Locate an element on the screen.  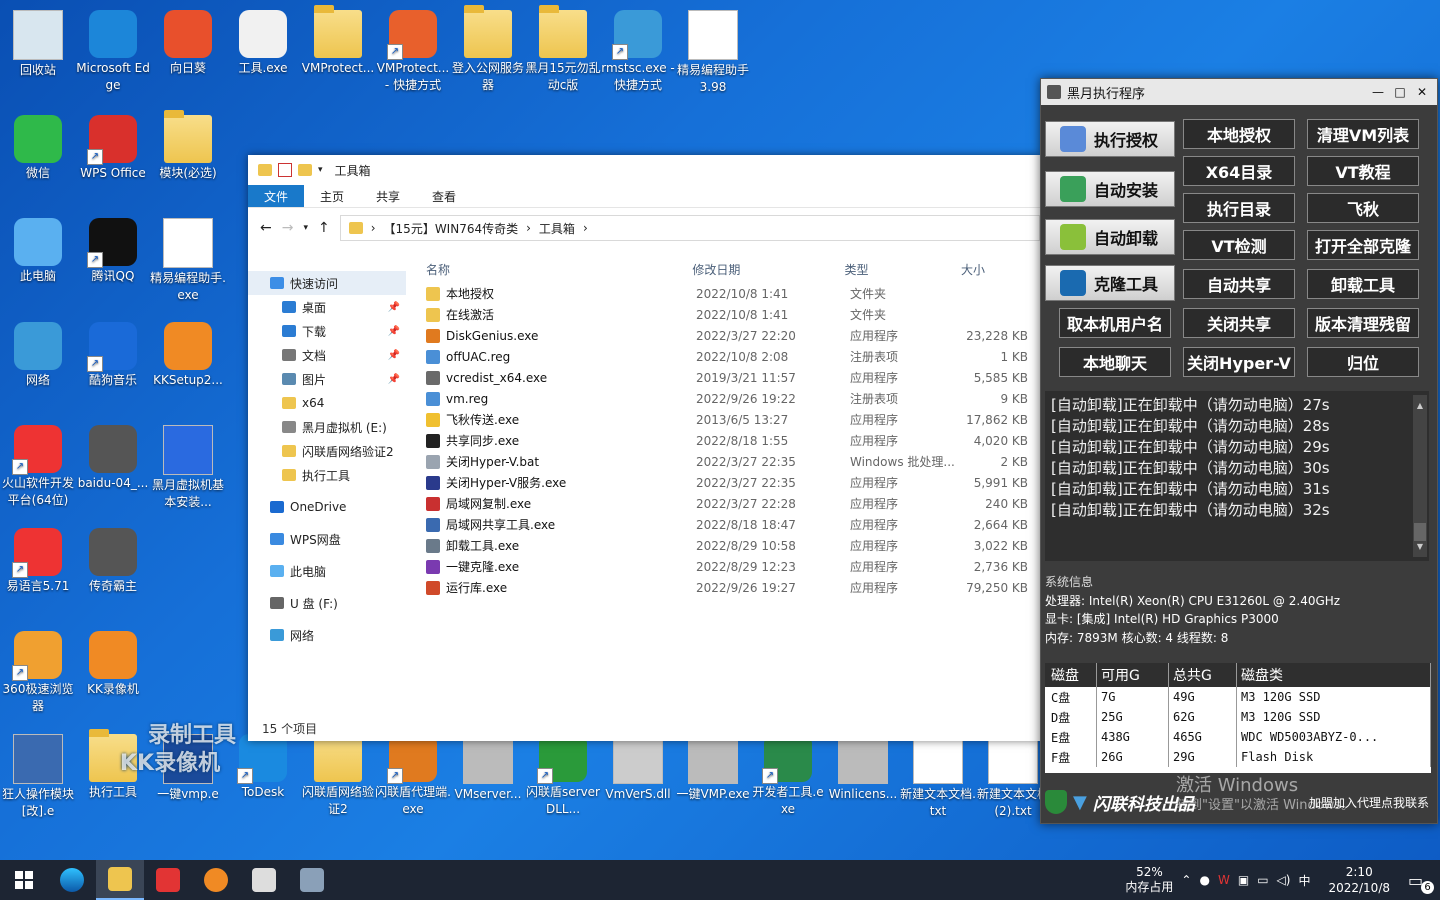
desktop-icon: 精易编程助手3.98 is located at coordinates (713, 51).